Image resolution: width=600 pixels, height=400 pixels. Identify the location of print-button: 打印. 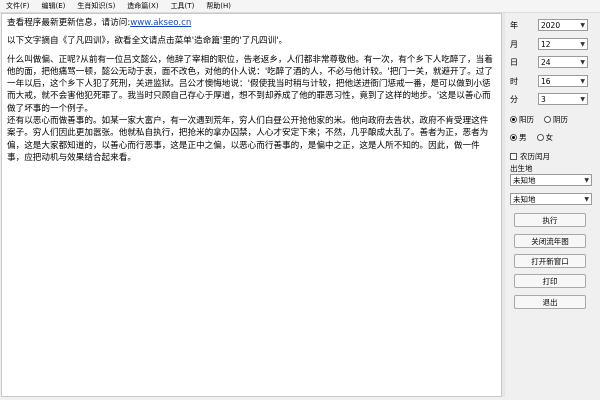
(550, 281).